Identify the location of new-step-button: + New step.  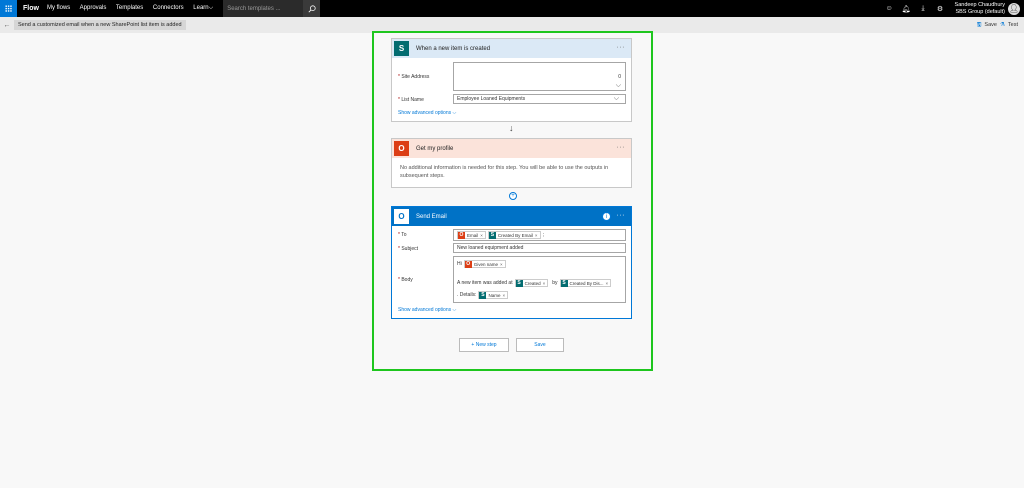
(484, 345).